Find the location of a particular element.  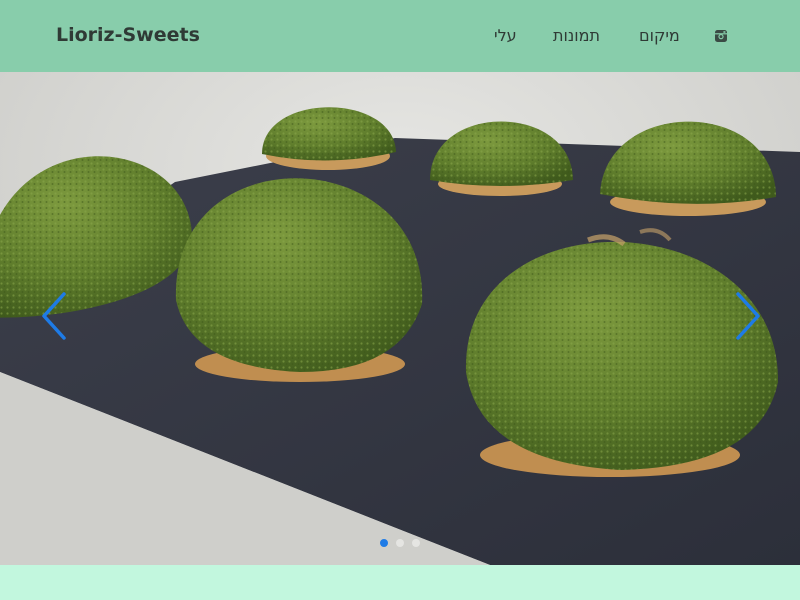

carousel-indicators is located at coordinates (400, 545).